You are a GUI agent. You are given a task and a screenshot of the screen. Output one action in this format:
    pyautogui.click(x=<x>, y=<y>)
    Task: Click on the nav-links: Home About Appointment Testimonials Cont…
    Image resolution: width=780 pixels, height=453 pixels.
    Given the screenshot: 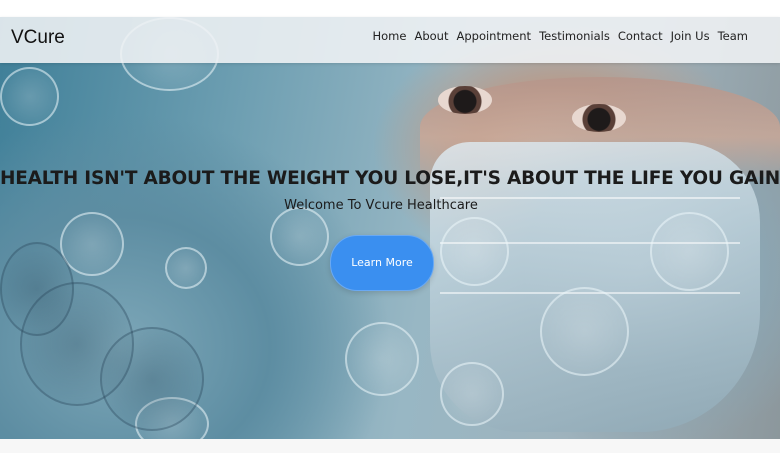 What is the action you would take?
    pyautogui.click(x=561, y=36)
    